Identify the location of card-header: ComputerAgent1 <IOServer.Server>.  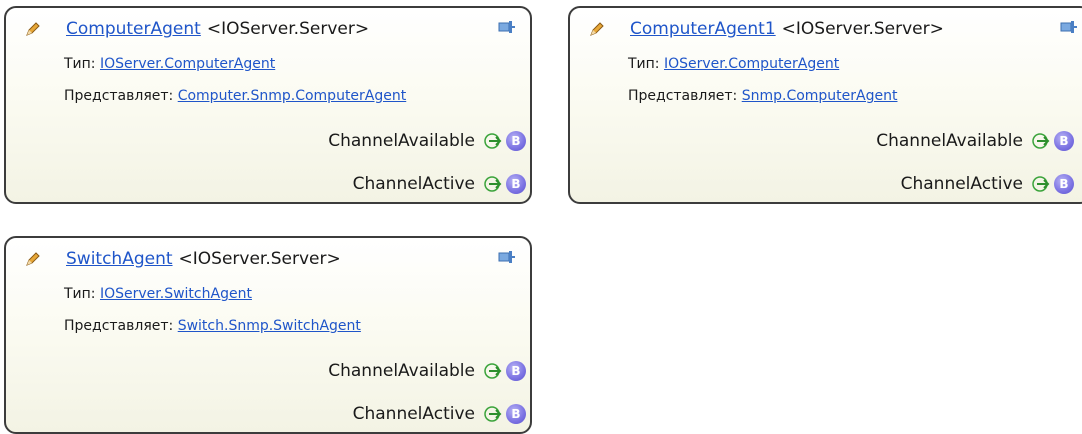
(766, 29).